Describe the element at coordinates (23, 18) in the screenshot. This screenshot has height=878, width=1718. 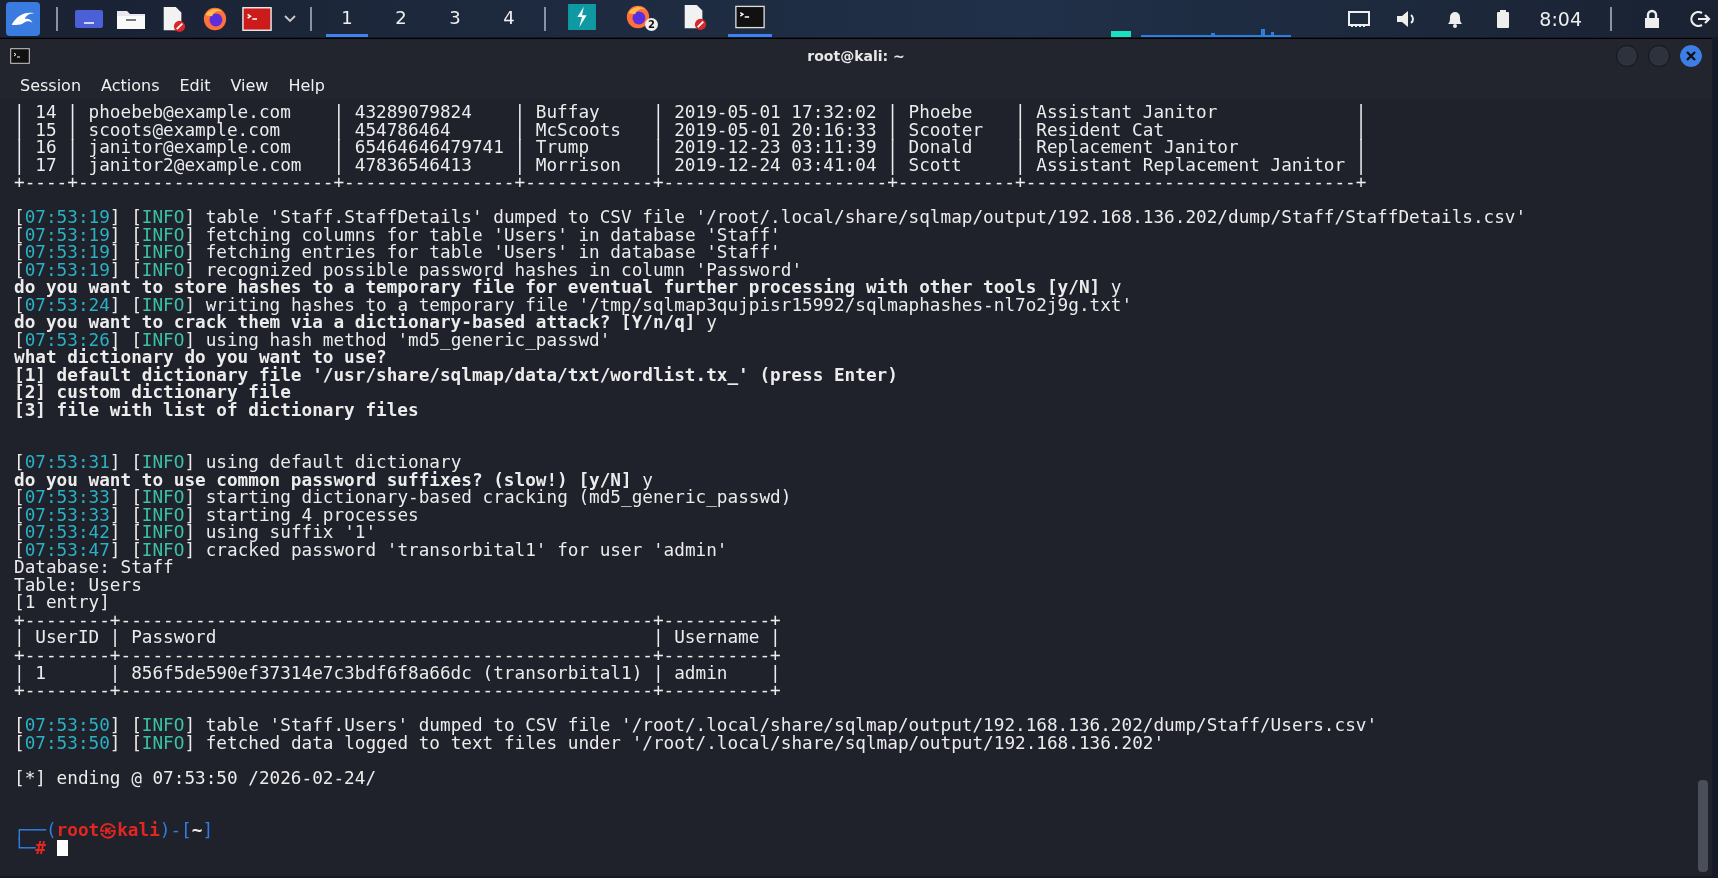
I see `dragon-menu-icon` at that location.